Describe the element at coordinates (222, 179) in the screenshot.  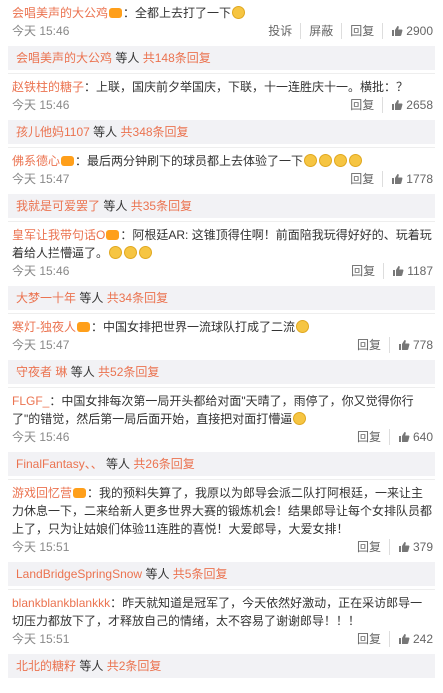
I see `comment-meta: 今天 15:47 回复 1778` at that location.